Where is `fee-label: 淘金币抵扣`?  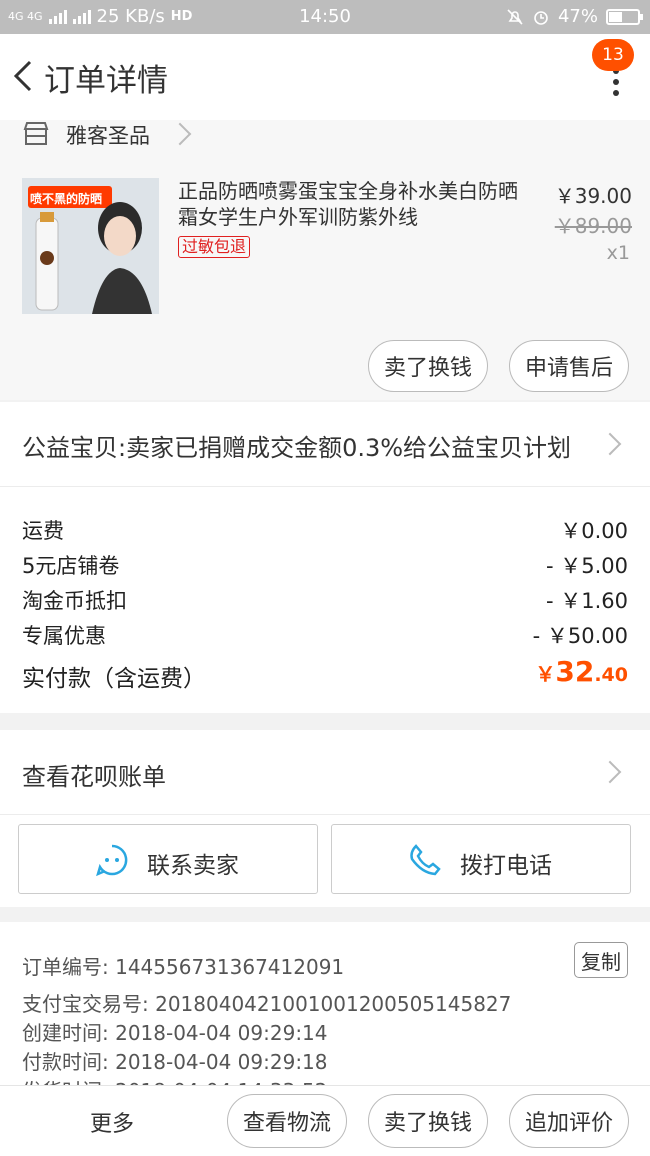
fee-label: 淘金币抵扣 is located at coordinates (74, 601).